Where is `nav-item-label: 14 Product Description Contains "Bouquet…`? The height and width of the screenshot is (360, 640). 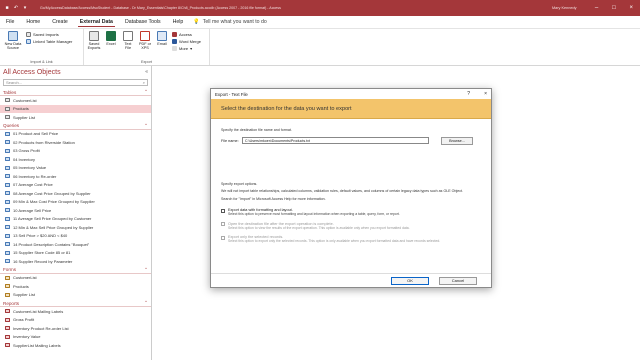 nav-item-label: 14 Product Description Contains "Bouquet… is located at coordinates (51, 244).